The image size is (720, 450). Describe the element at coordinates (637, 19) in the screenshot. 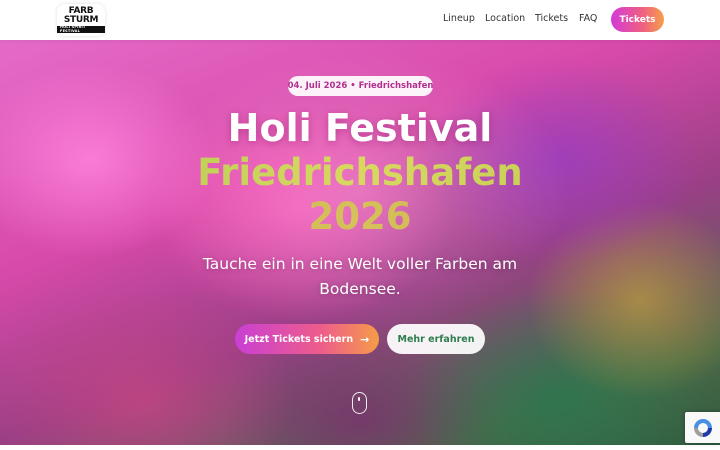

I see `header-tickets-button: Tickets` at that location.